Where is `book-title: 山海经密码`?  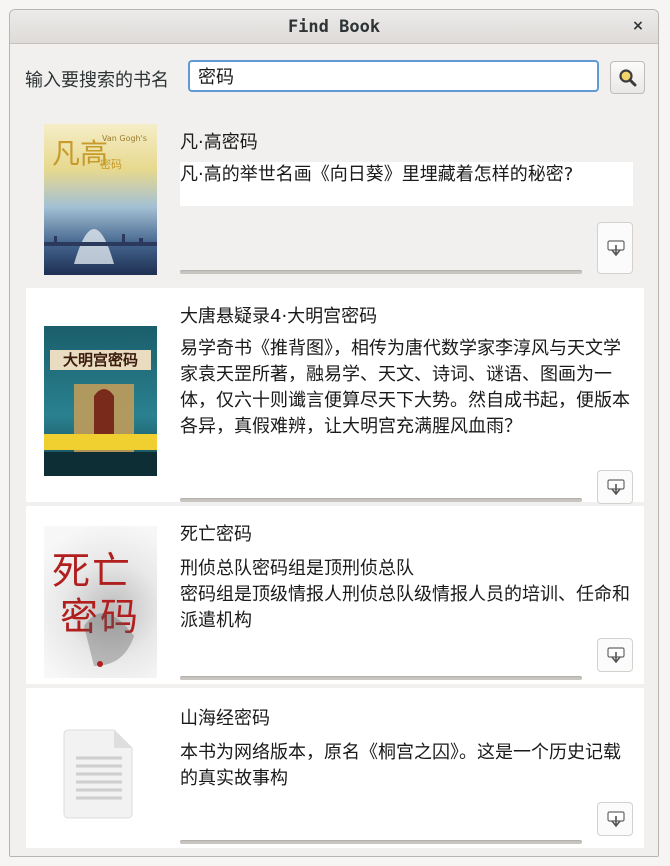 book-title: 山海经密码 is located at coordinates (225, 718).